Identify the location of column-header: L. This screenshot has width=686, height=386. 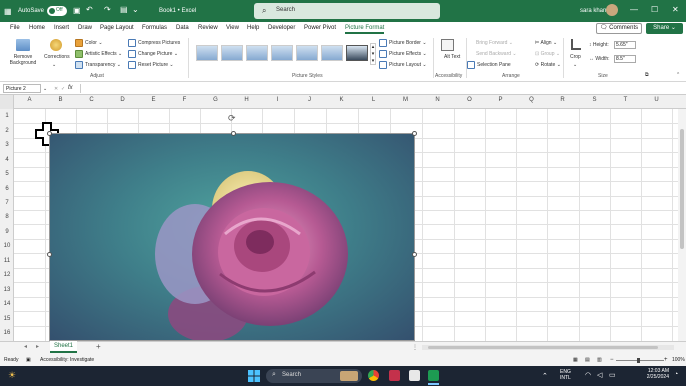
(373, 100).